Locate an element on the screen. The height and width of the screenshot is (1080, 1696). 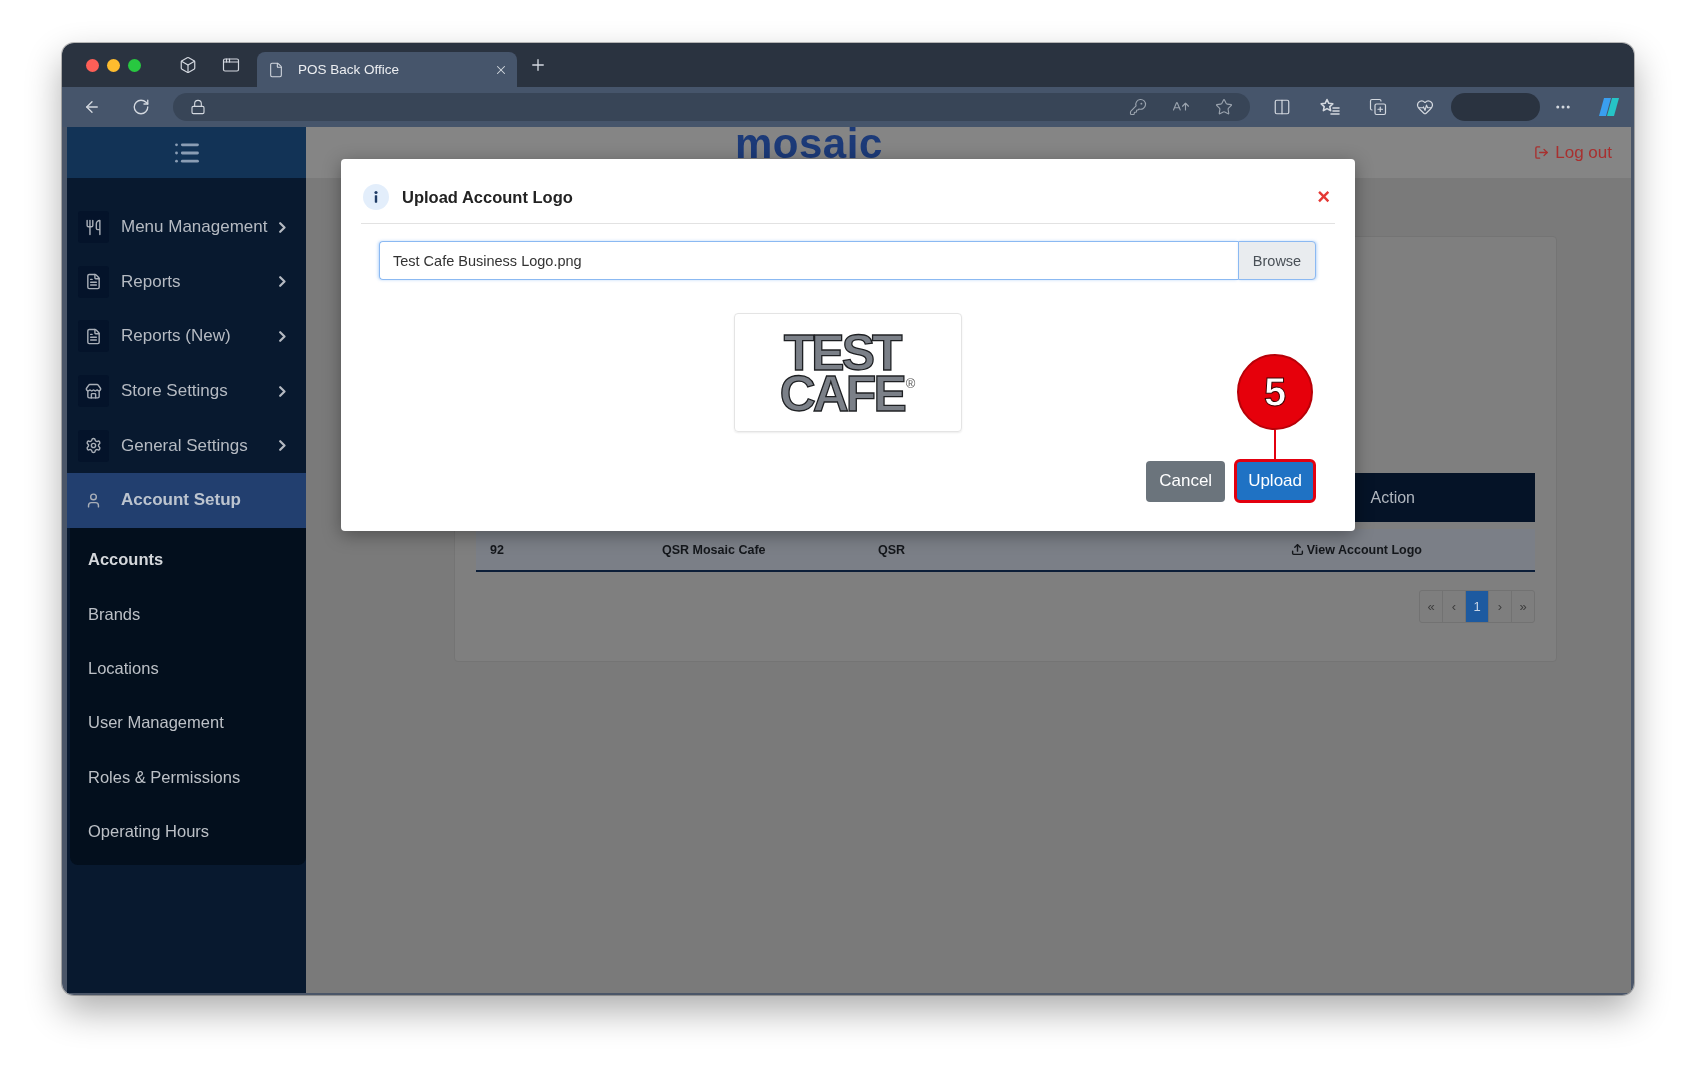
utensils-icon is located at coordinates (93, 227).